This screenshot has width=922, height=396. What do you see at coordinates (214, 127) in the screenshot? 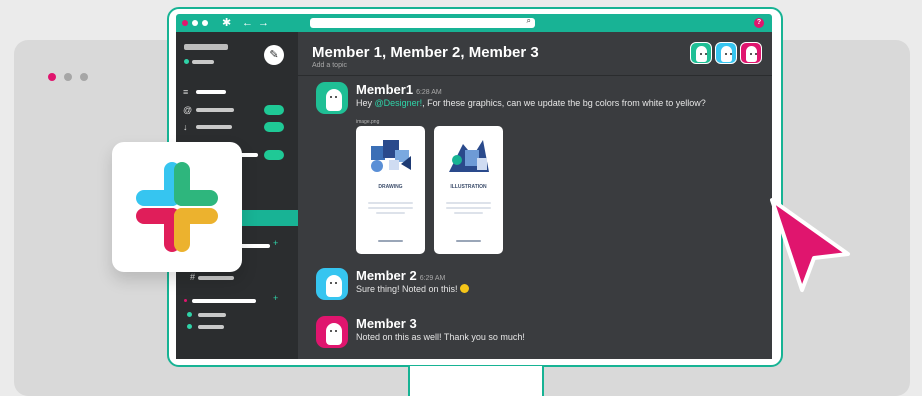
I see `sidebar-item-saved` at bounding box center [214, 127].